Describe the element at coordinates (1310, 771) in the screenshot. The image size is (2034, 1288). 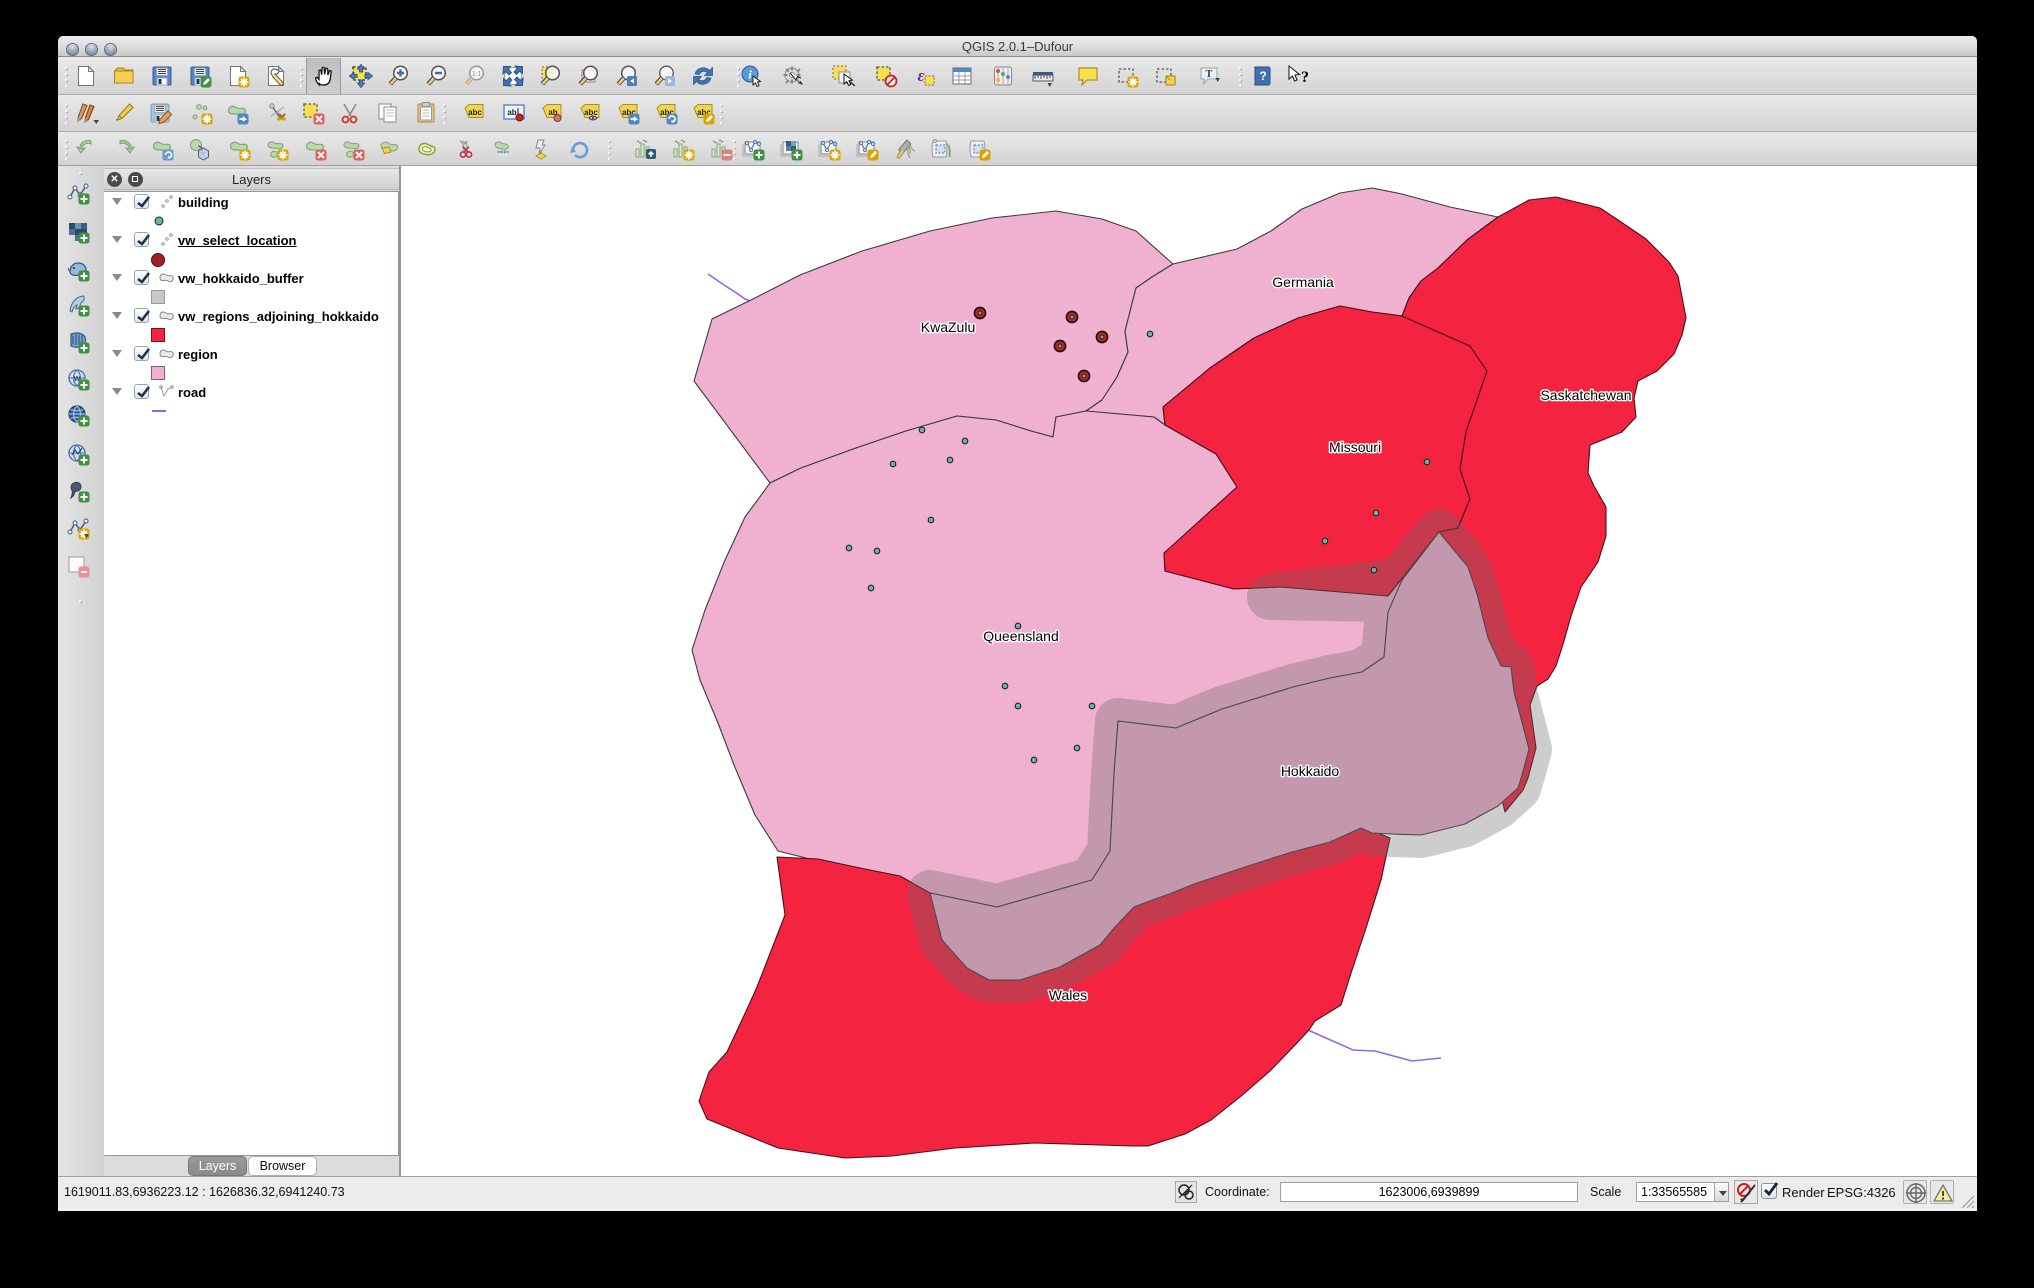
I see `svg-text: Hokkaido` at that location.